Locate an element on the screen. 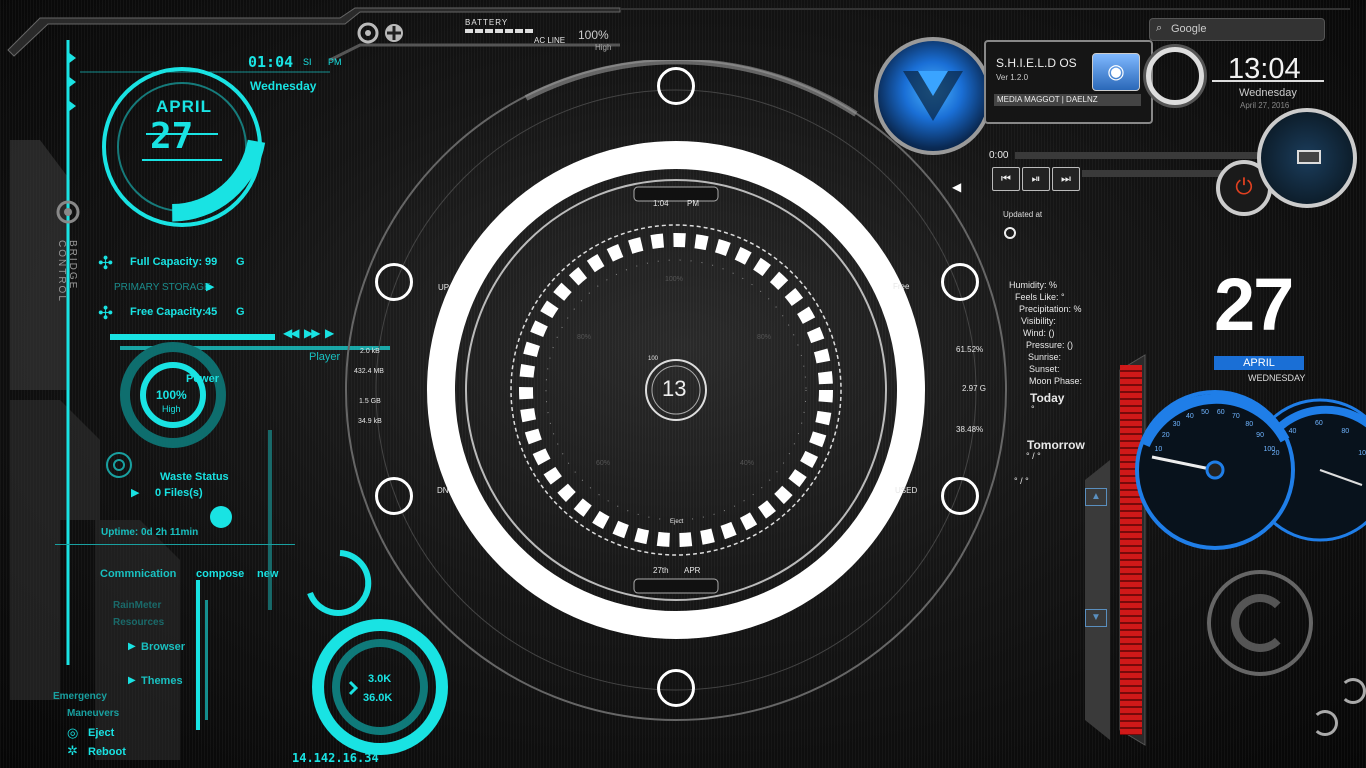 The image size is (1366, 768). hud-scale-top: 100% is located at coordinates (674, 279).